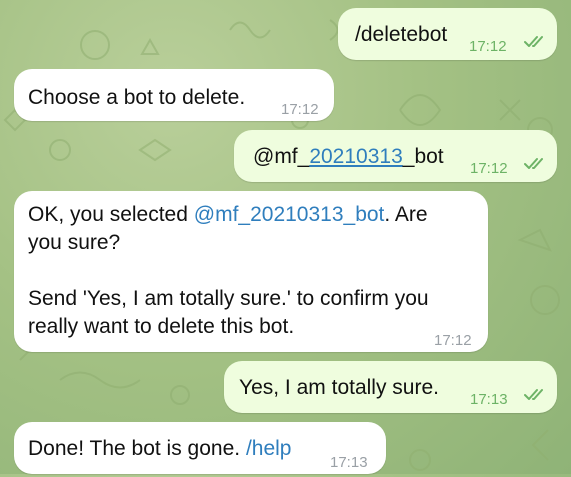 Image resolution: width=571 pixels, height=477 pixels. I want to click on mention-prefix: @mf_, so click(281, 156).